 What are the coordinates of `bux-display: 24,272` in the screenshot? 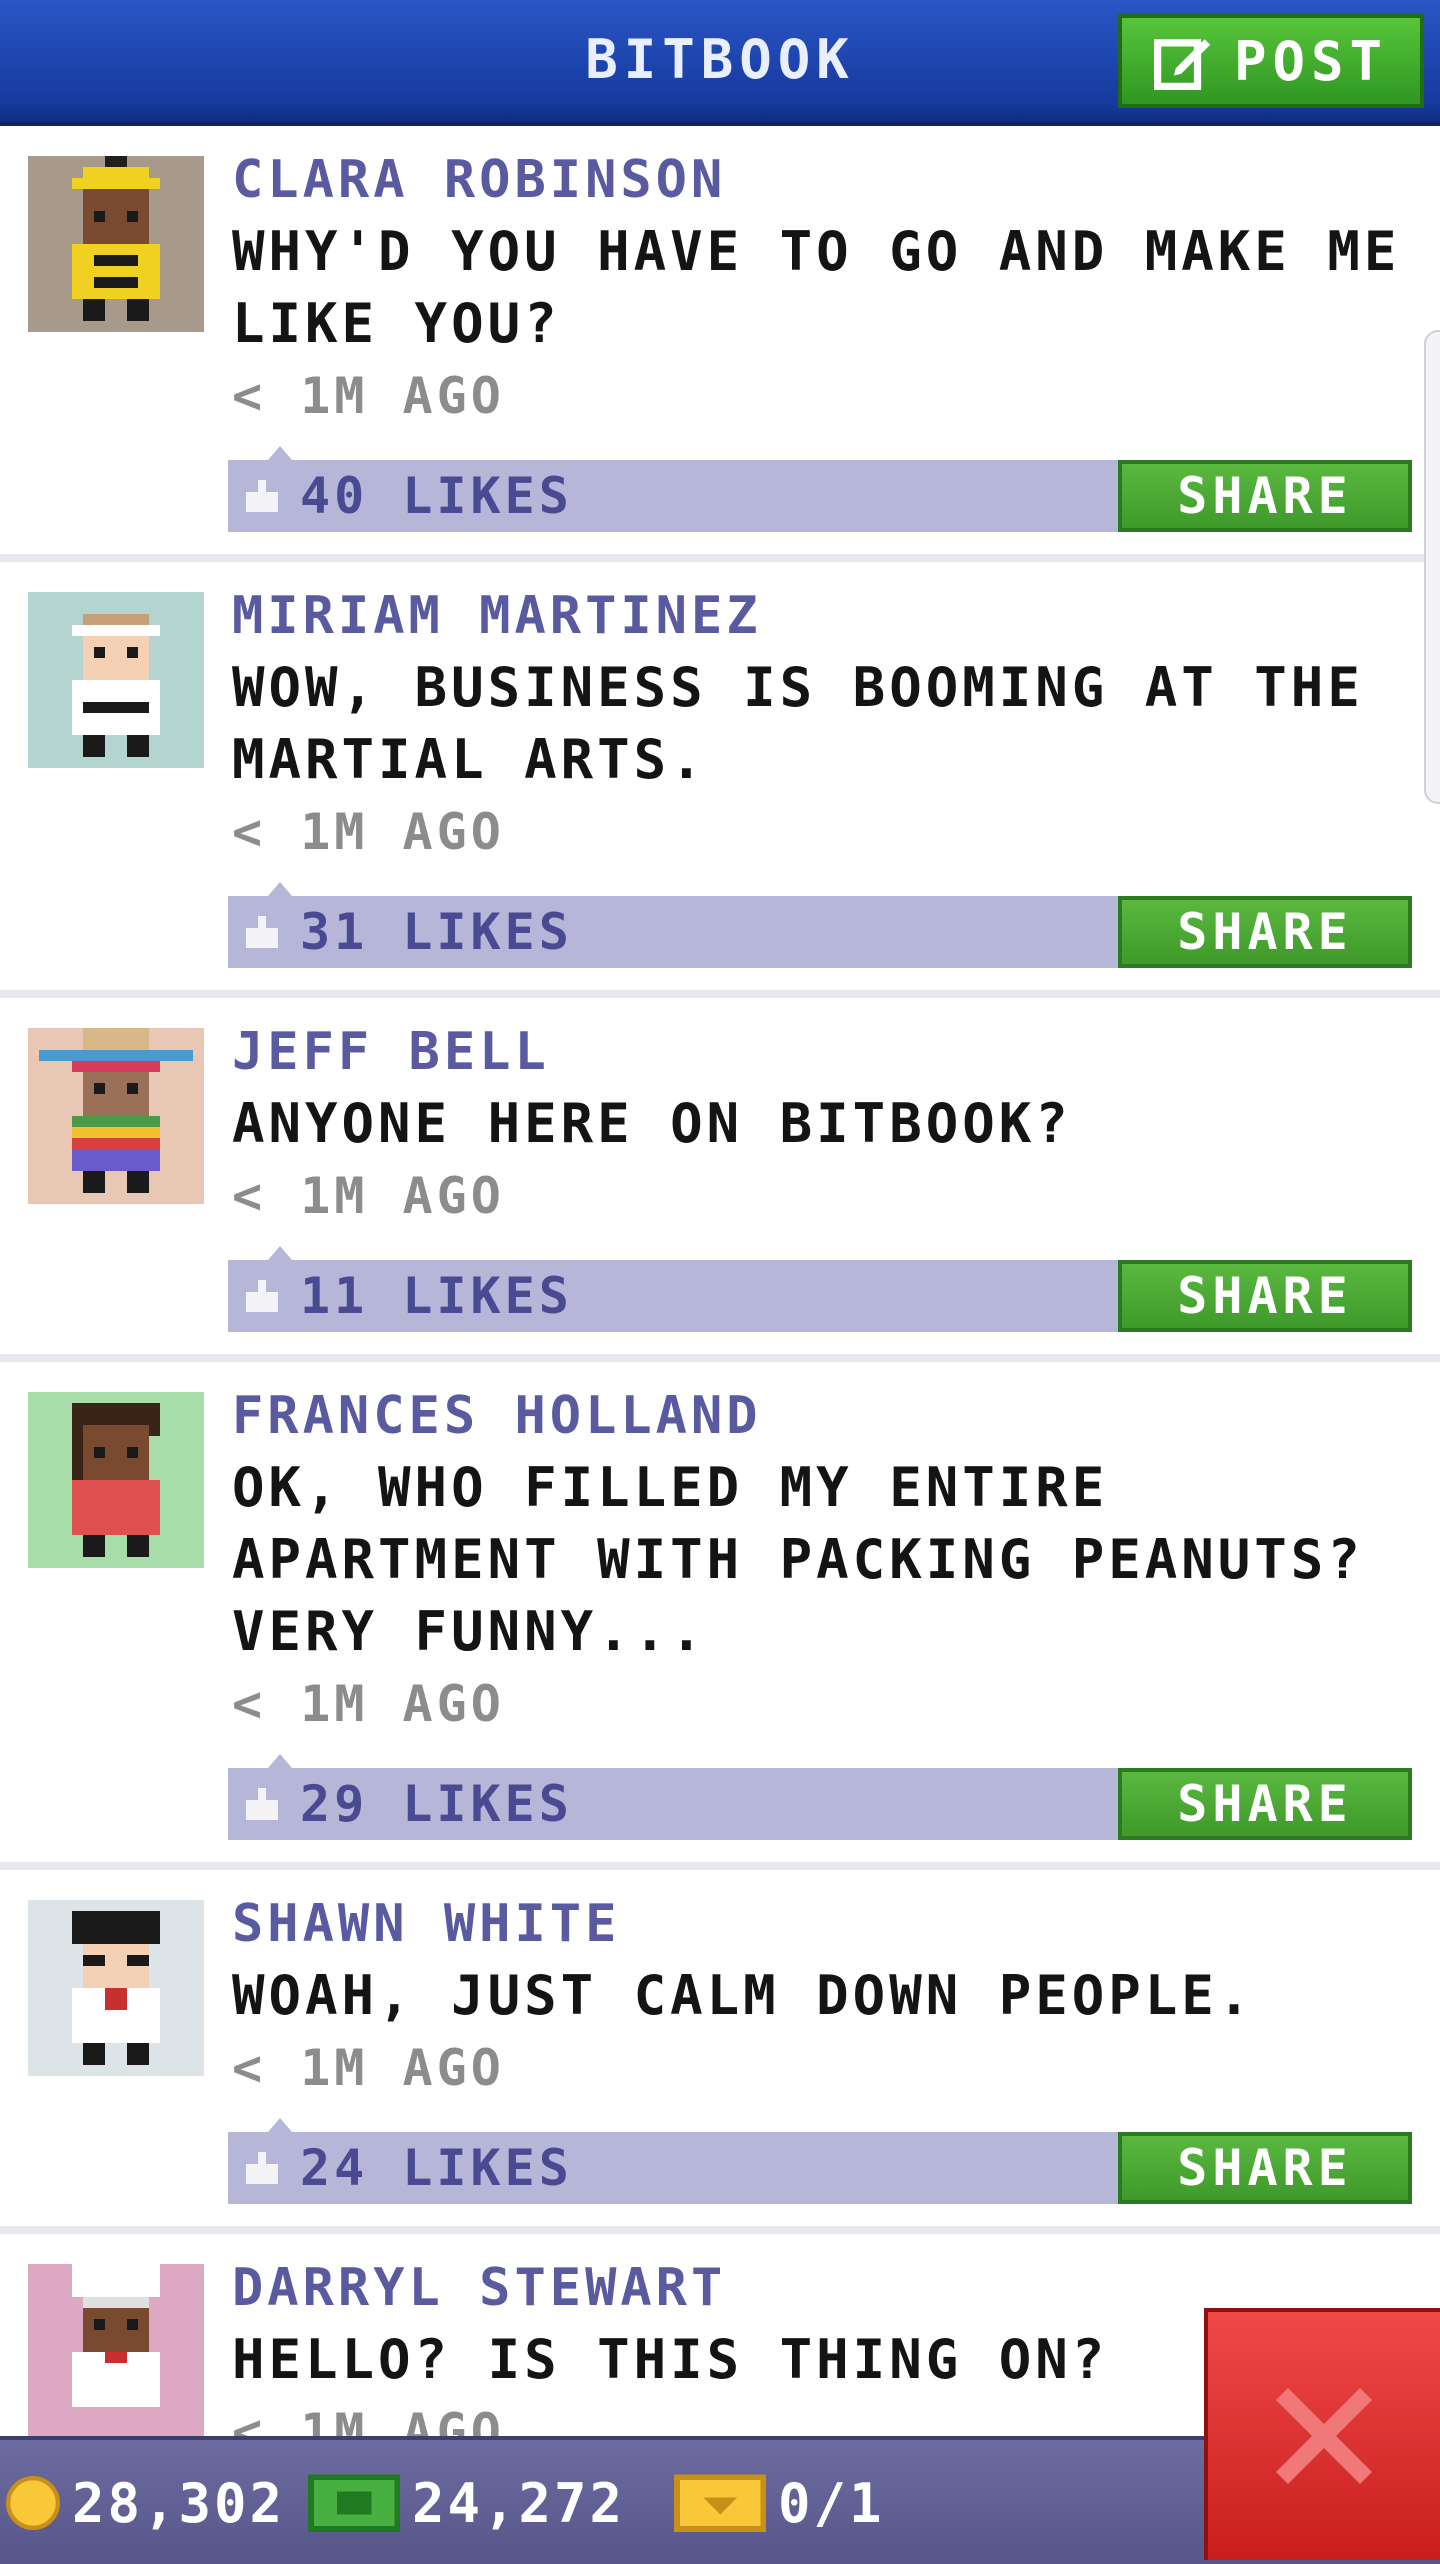 It's located at (466, 2503).